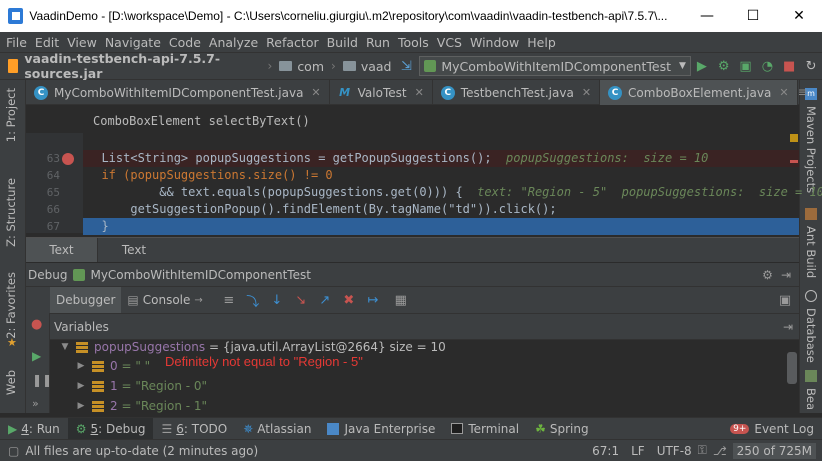  I want to click on tab-mycombo: C MyComboWithItemIDComponentTest.java ✕, so click(178, 92).